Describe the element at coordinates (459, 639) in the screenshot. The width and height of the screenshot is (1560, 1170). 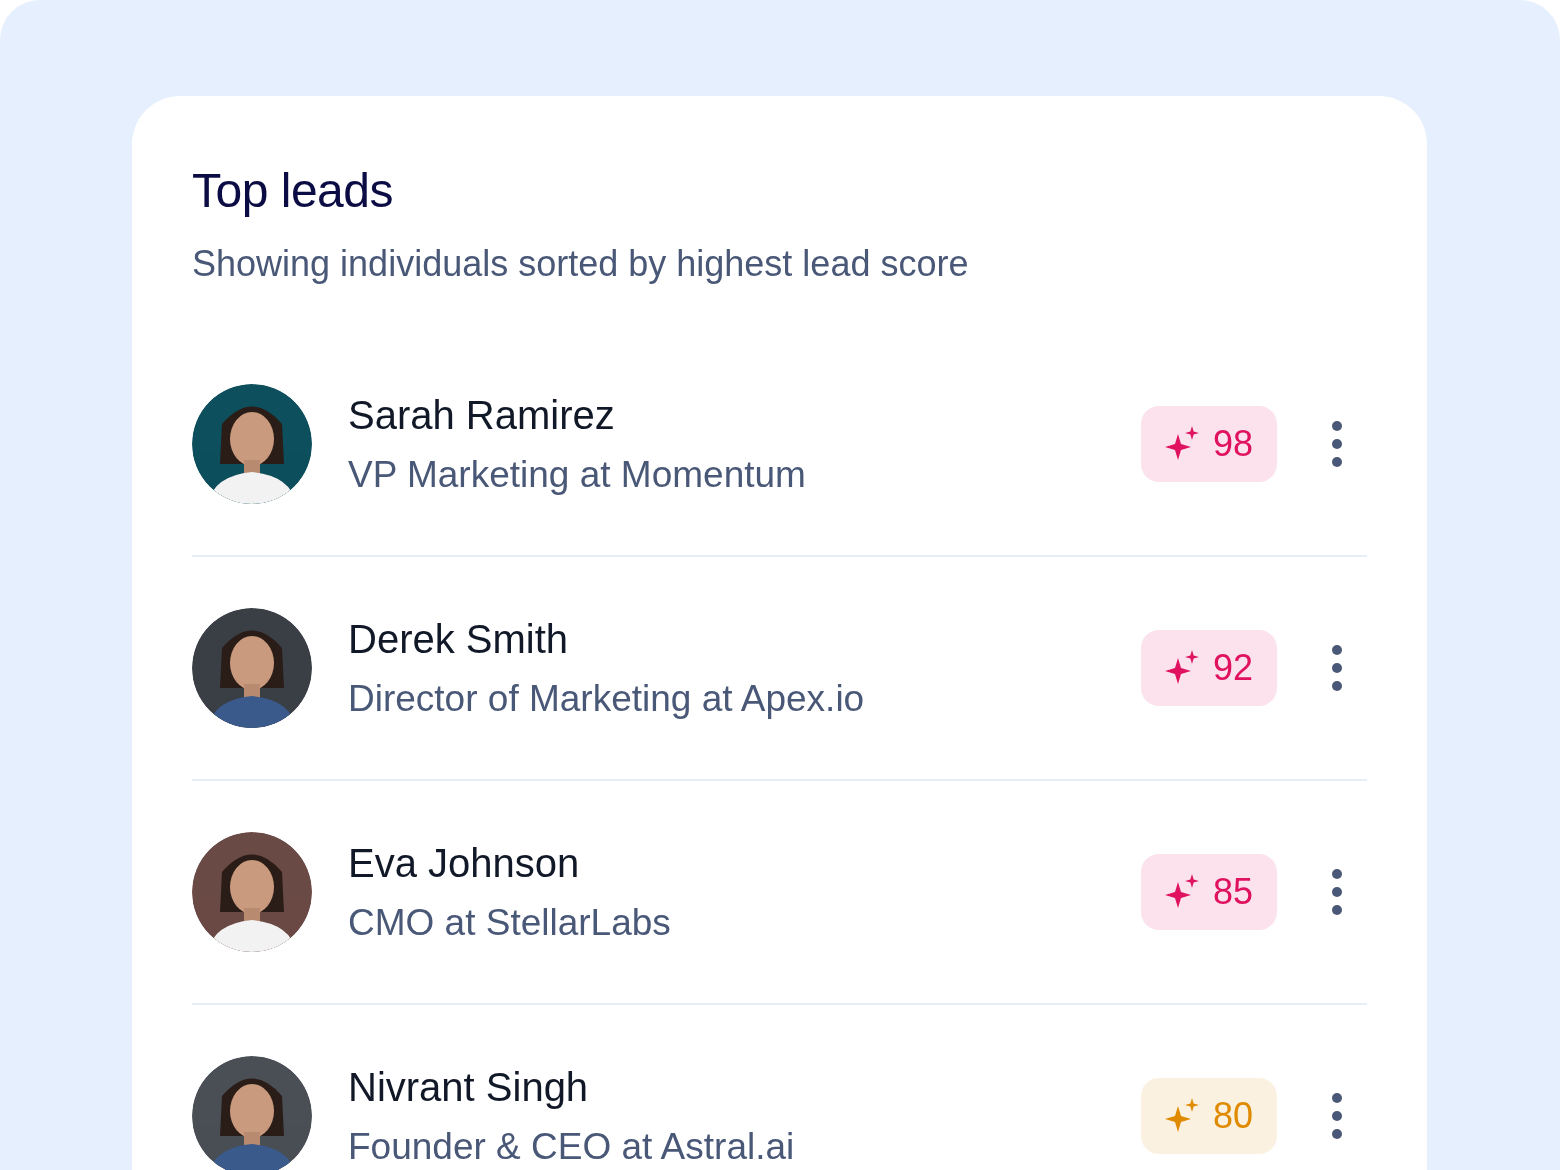
I see `lead-name: Derek Smith` at that location.